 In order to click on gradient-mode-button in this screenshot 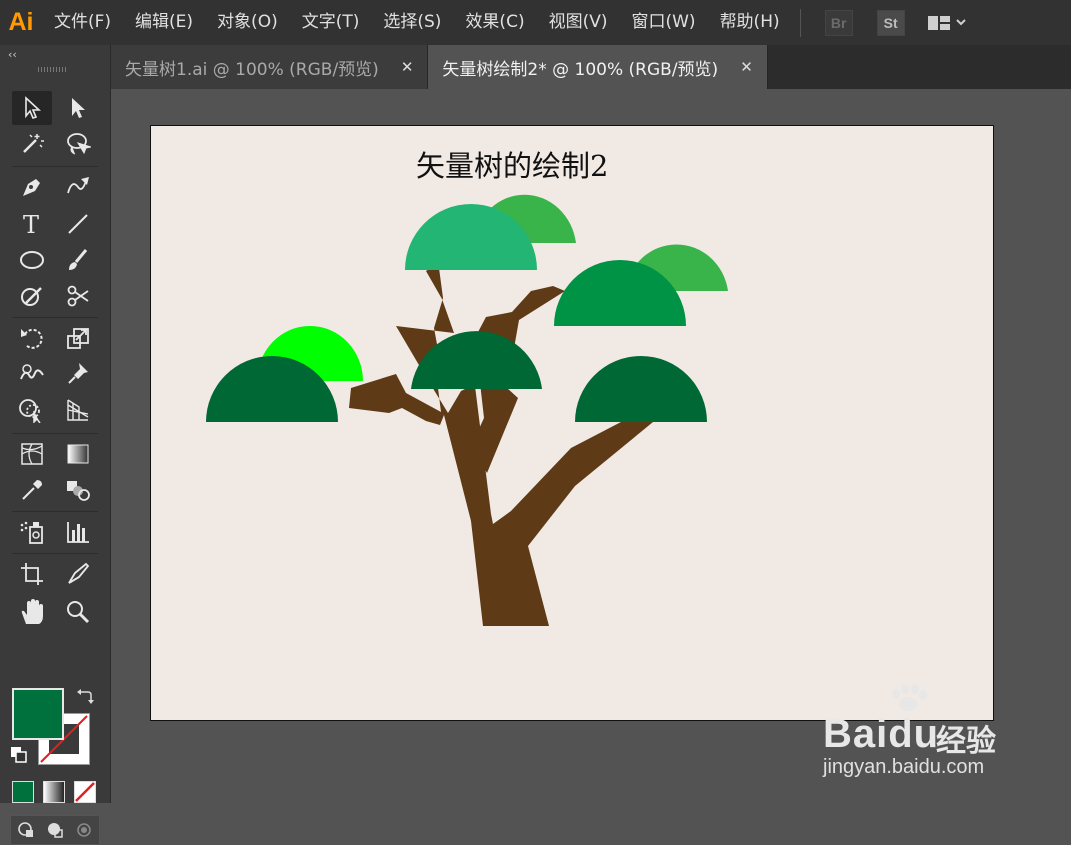, I will do `click(54, 792)`.